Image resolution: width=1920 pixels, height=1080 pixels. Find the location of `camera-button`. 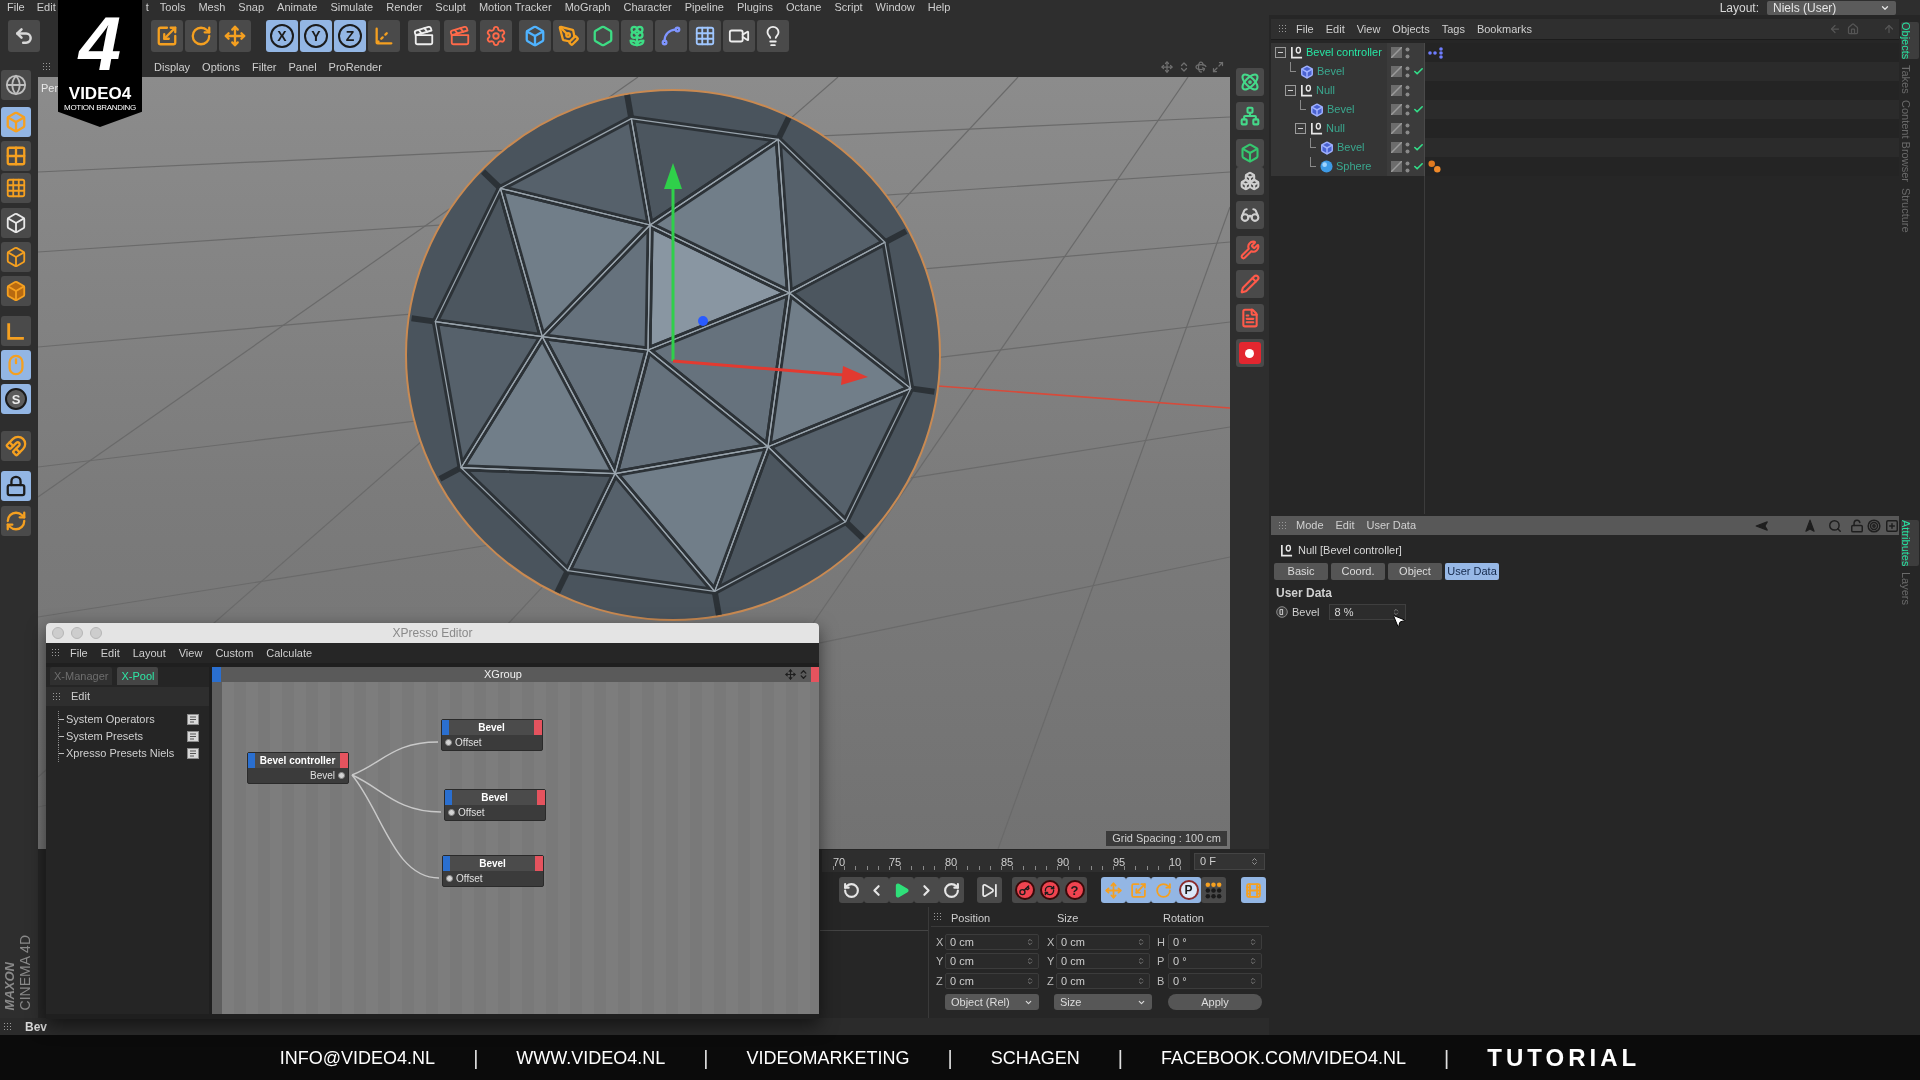

camera-button is located at coordinates (739, 36).